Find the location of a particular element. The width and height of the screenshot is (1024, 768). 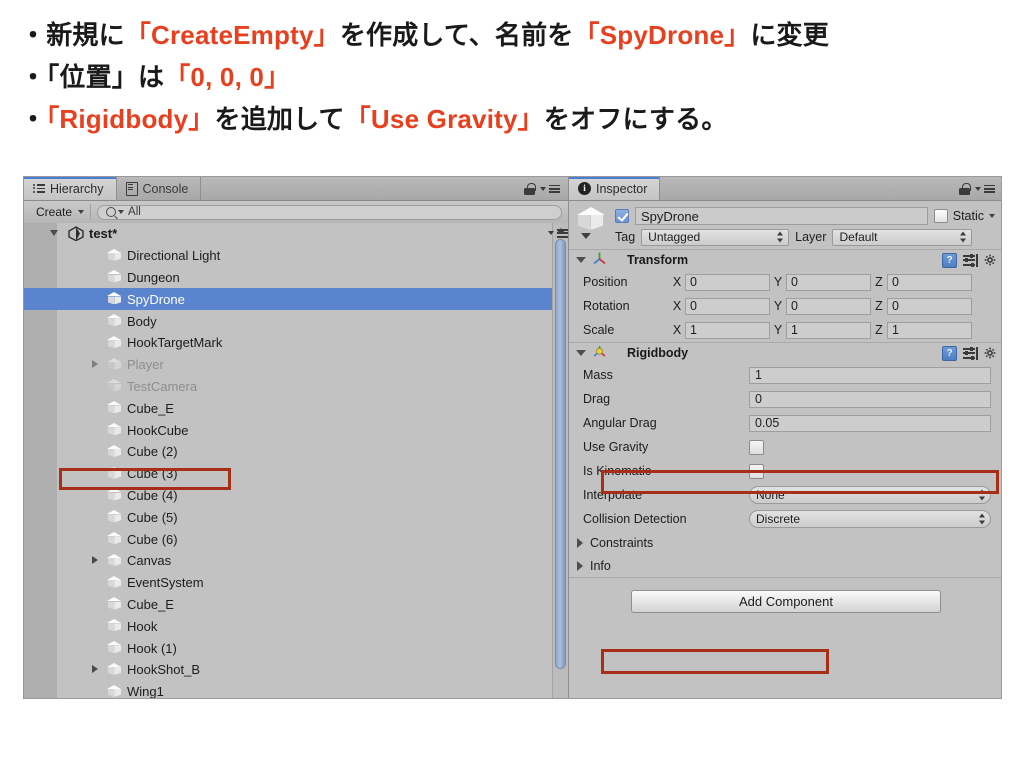

static-chevron-down-icon is located at coordinates (992, 216).